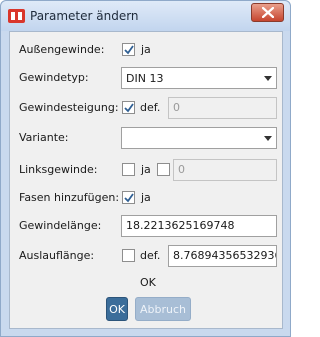  Describe the element at coordinates (128, 169) in the screenshot. I see `linksgewinde-checkbox` at that location.